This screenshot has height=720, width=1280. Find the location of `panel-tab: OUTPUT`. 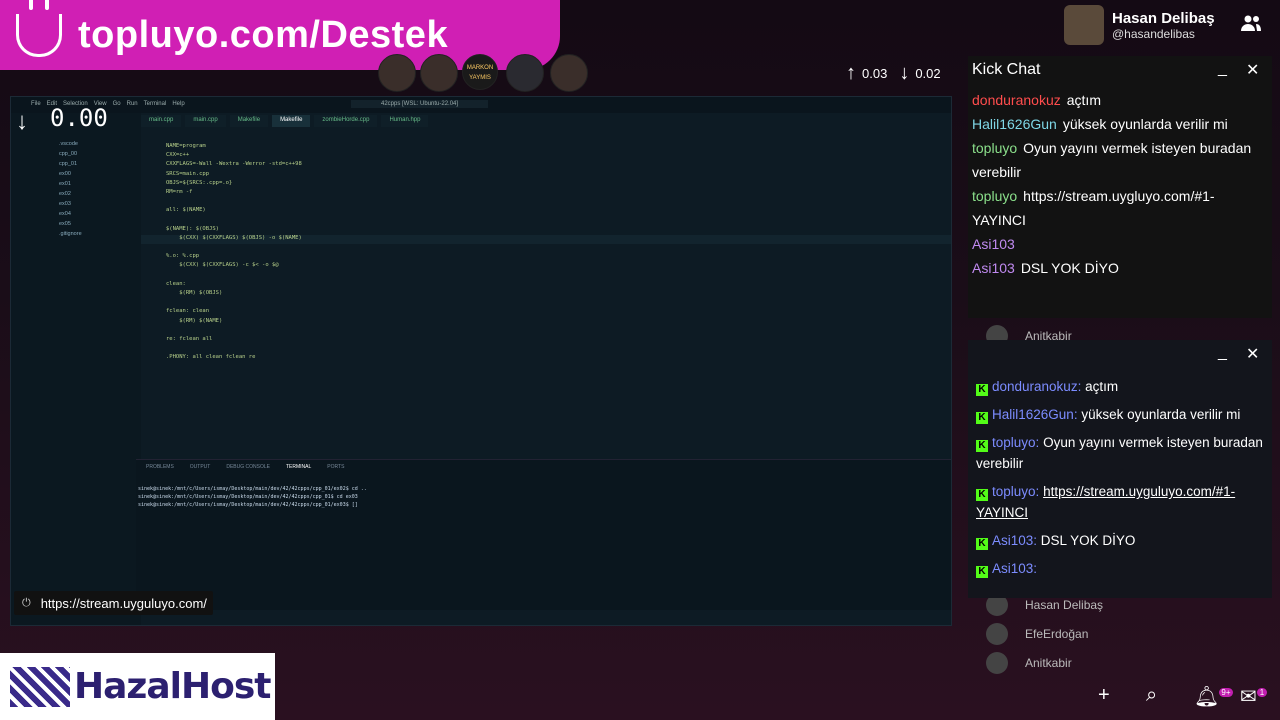

panel-tab: OUTPUT is located at coordinates (200, 467).